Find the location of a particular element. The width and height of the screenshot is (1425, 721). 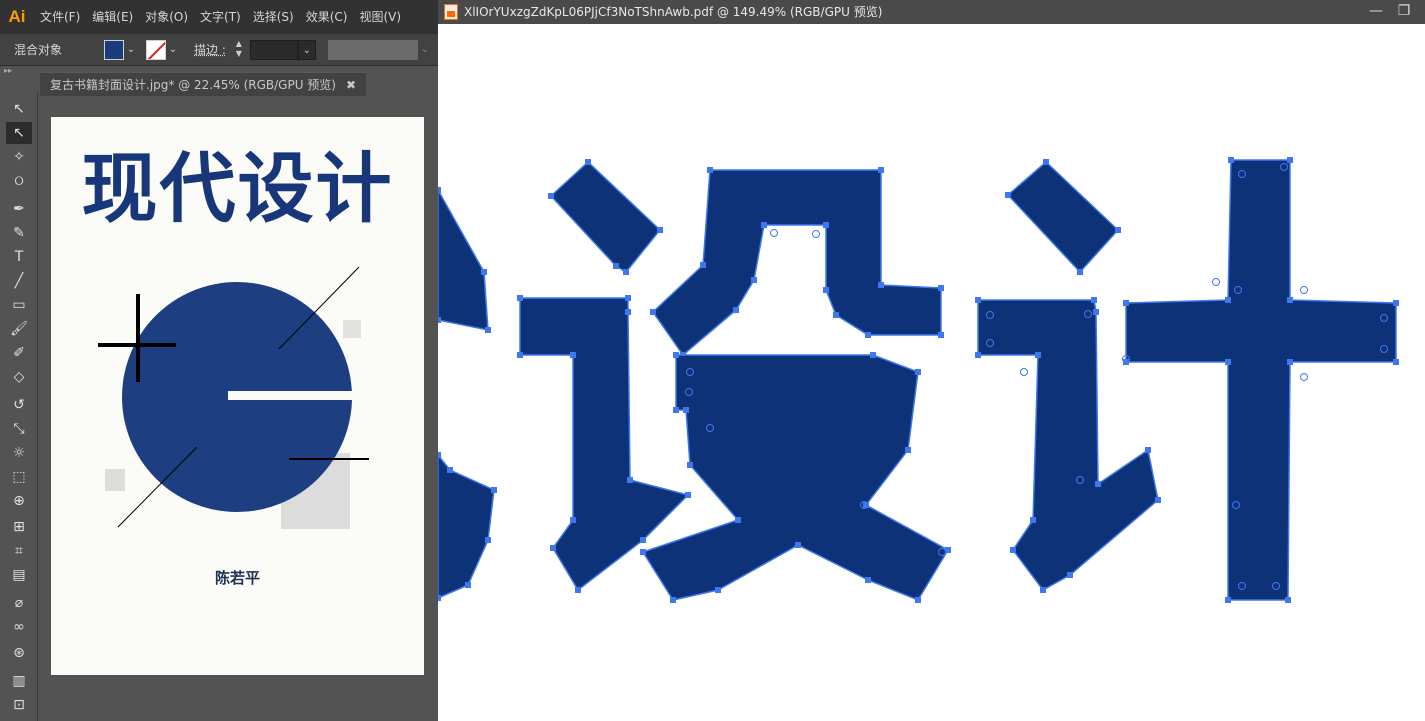

pen-tool-icon: ✒ is located at coordinates (19, 209).